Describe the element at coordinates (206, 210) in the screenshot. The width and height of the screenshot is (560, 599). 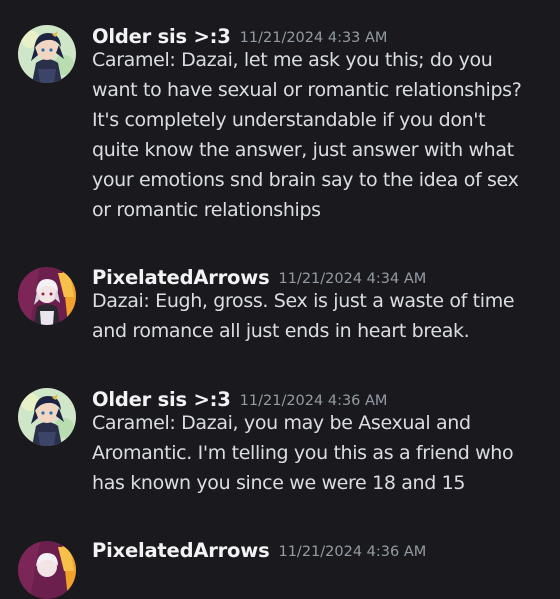
I see `message-line: or romantic relationships` at that location.